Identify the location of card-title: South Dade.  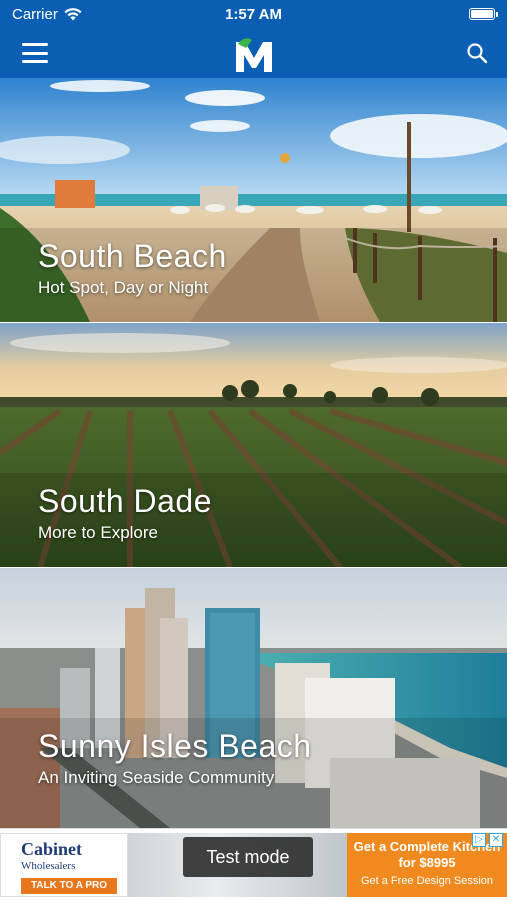
(125, 501).